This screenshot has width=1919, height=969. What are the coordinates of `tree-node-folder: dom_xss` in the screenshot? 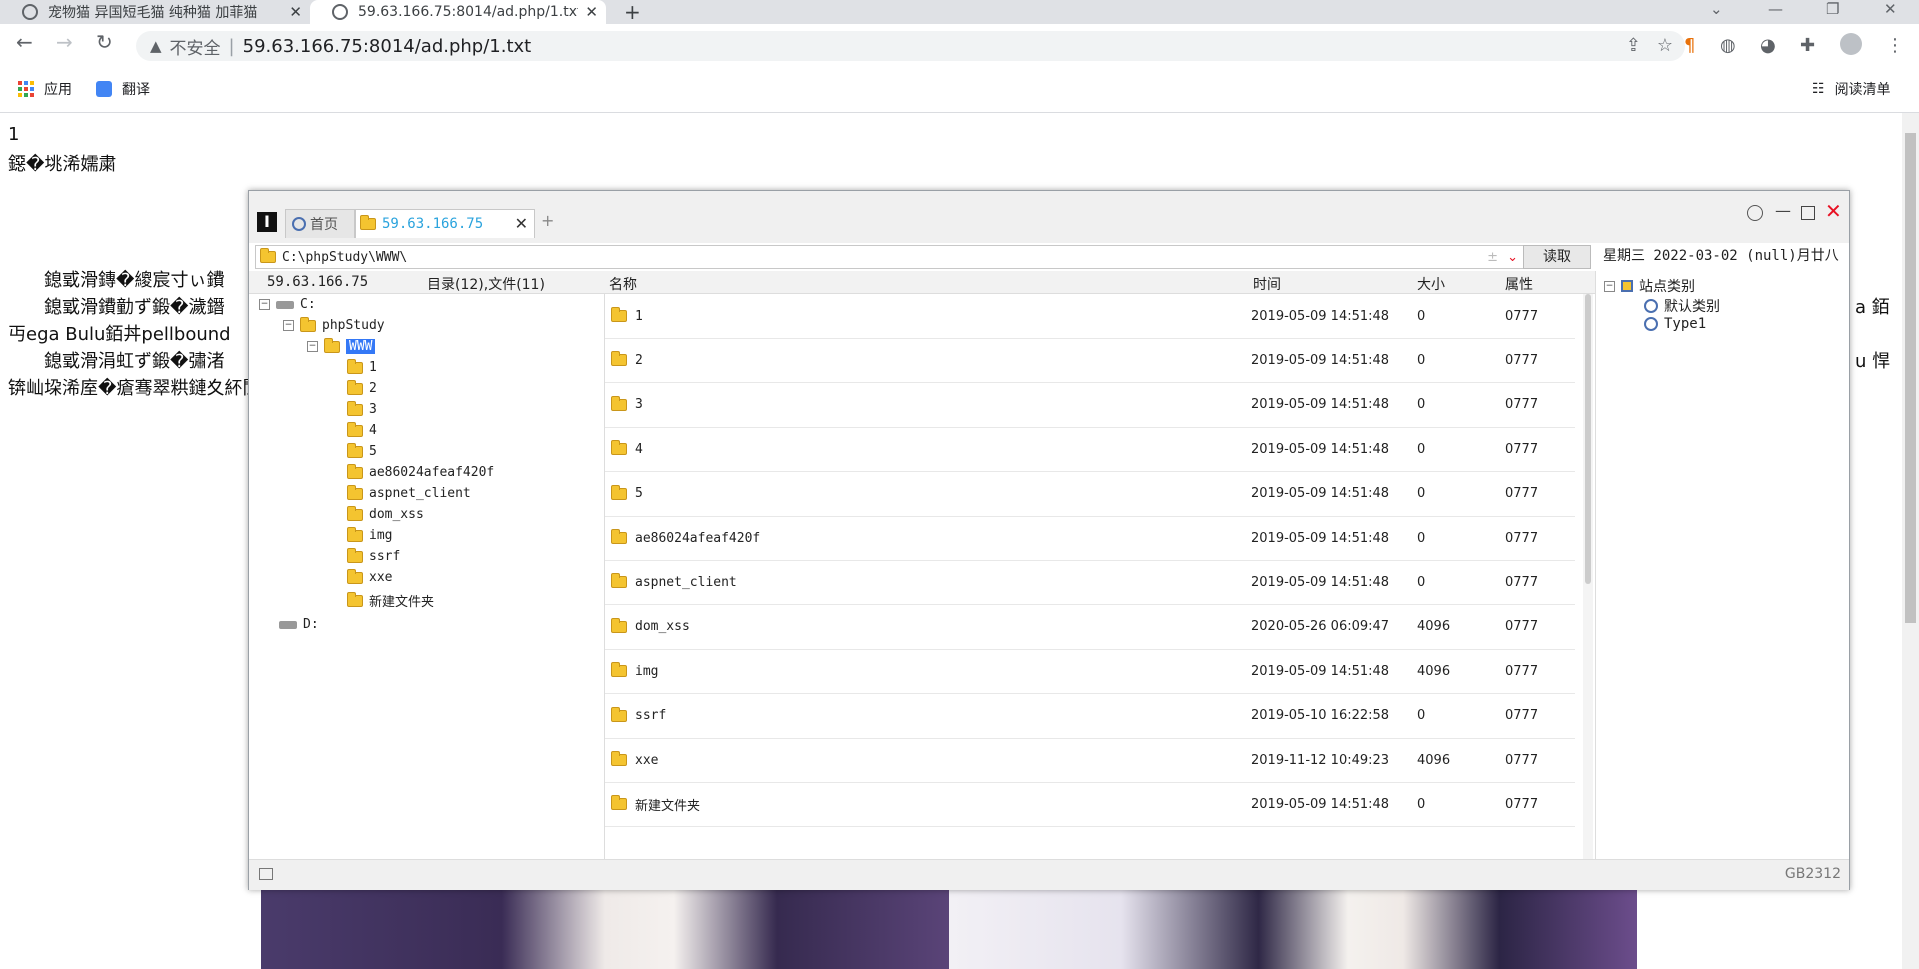 It's located at (385, 513).